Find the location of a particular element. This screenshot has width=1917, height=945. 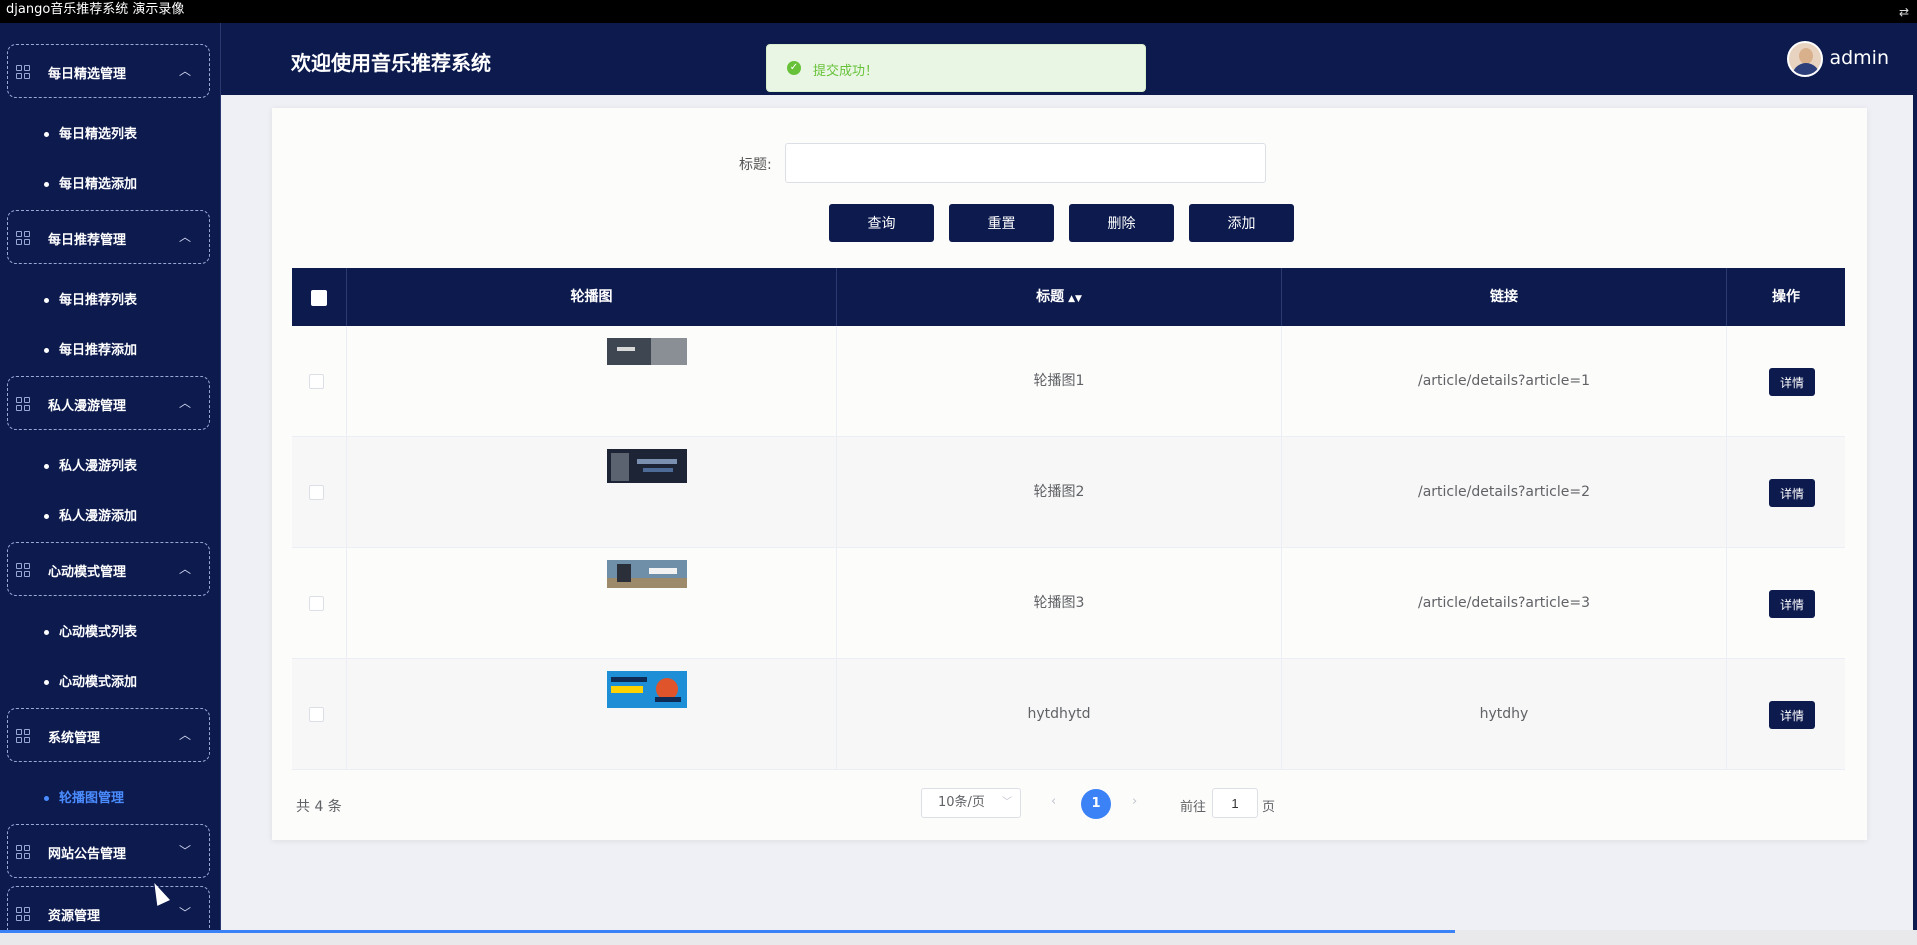

sidebar-group-label: 系统管理 is located at coordinates (74, 738).